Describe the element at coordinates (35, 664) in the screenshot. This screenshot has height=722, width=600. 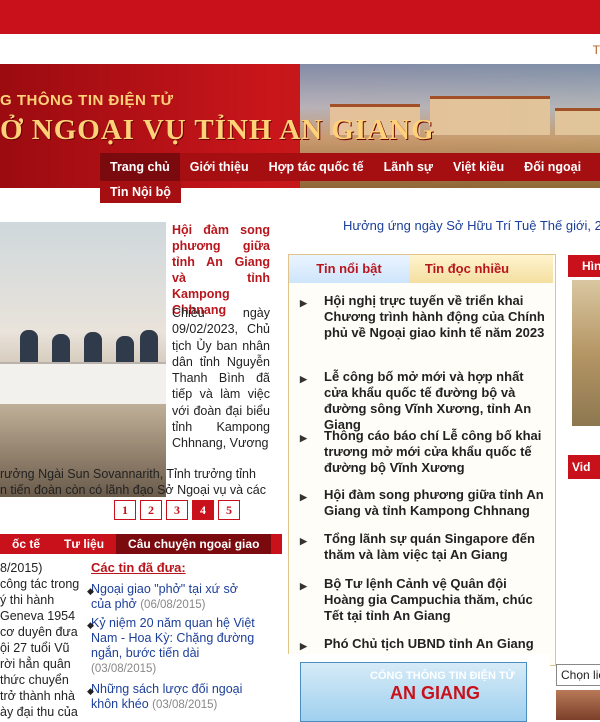
I see `story-line: rời hẳn quân` at that location.